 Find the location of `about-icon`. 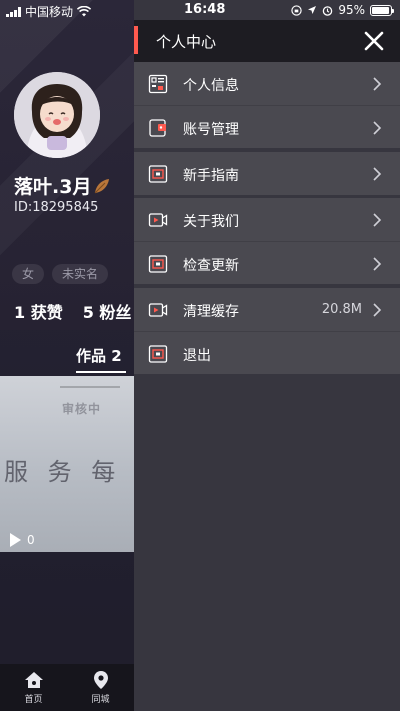

about-icon is located at coordinates (158, 220).